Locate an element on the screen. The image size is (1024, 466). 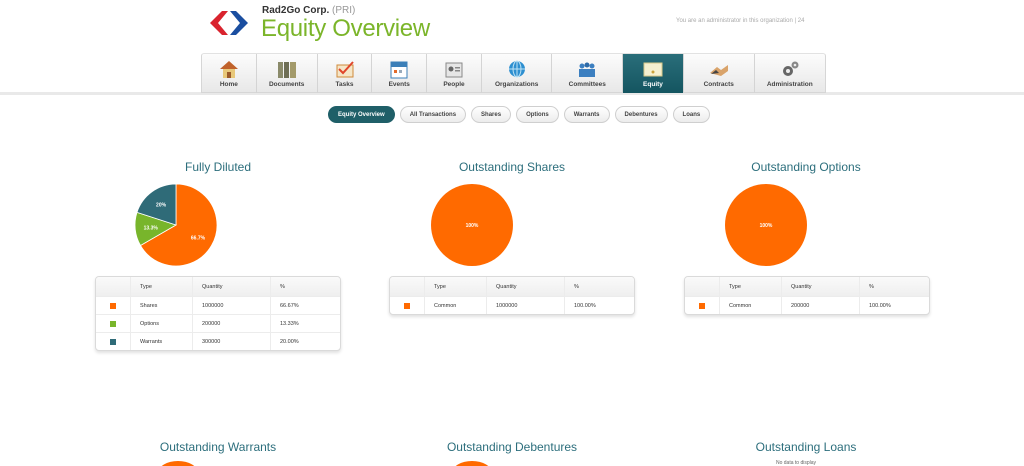
table-row: Options 200000 13.33% is located at coordinates (218, 323).